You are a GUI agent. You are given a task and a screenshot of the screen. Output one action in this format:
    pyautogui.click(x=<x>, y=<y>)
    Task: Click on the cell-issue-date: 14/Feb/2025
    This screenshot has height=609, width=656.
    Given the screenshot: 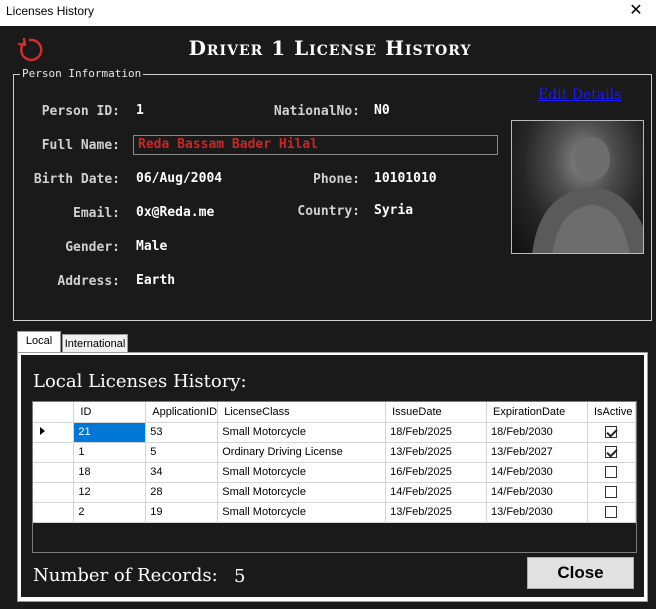 What is the action you would take?
    pyautogui.click(x=436, y=492)
    